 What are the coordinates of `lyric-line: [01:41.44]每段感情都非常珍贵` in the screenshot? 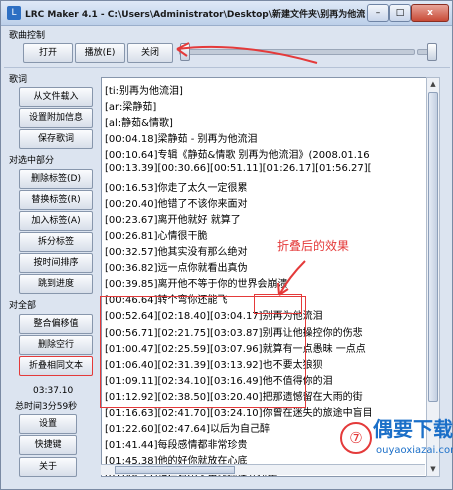 It's located at (176, 443).